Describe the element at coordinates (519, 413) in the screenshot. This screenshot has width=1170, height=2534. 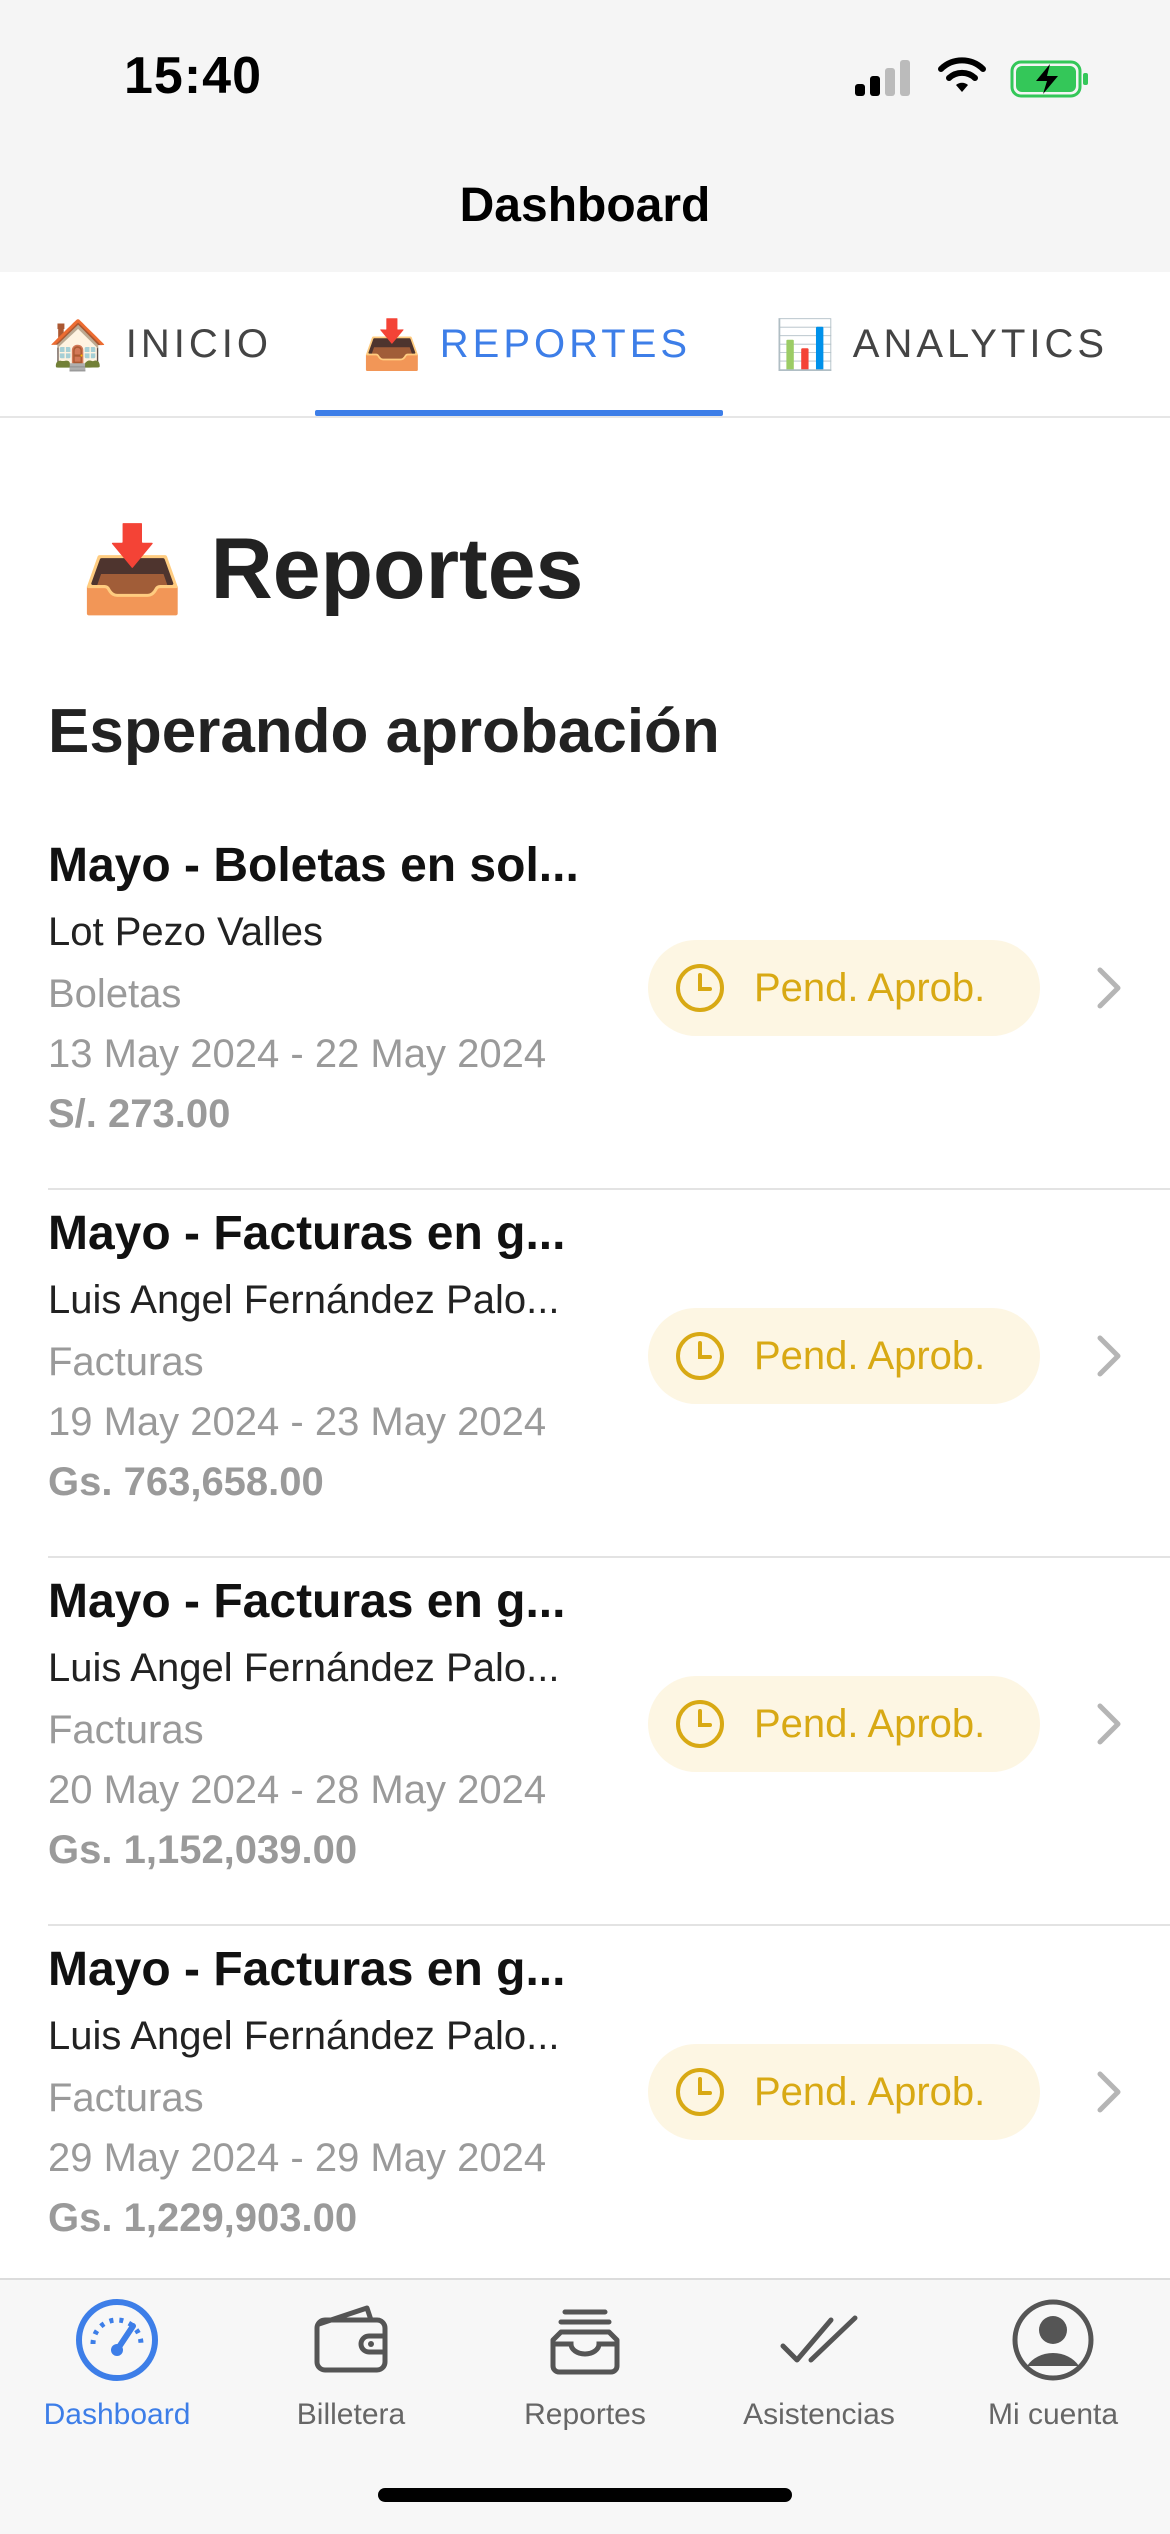
I see `active-tab-indicator` at that location.